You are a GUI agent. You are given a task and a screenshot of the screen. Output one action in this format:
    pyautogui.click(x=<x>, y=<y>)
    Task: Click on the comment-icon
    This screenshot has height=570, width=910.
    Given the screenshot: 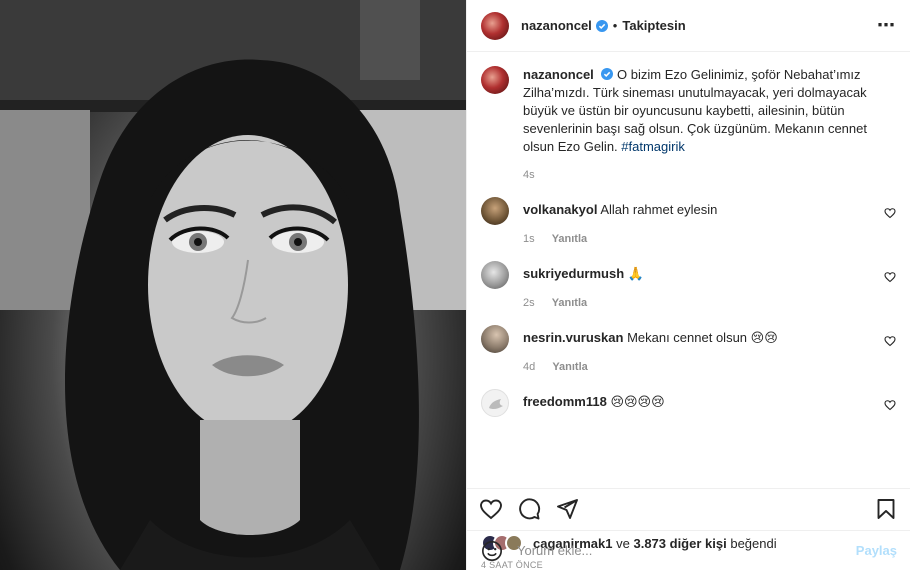 What is the action you would take?
    pyautogui.click(x=529, y=509)
    